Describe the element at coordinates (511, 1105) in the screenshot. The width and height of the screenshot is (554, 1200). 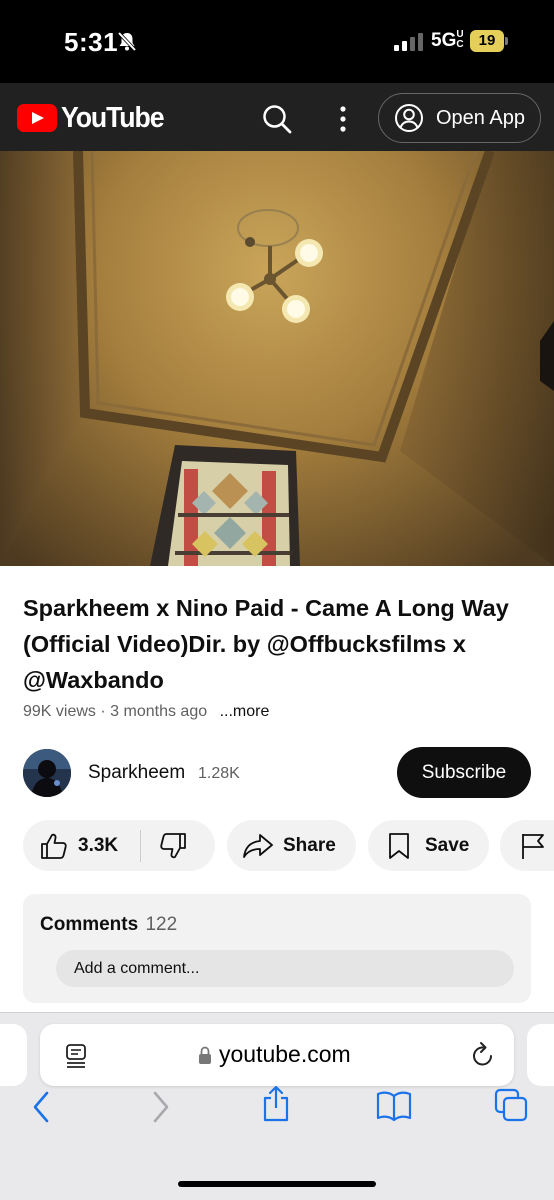
I see `tabs-icon` at that location.